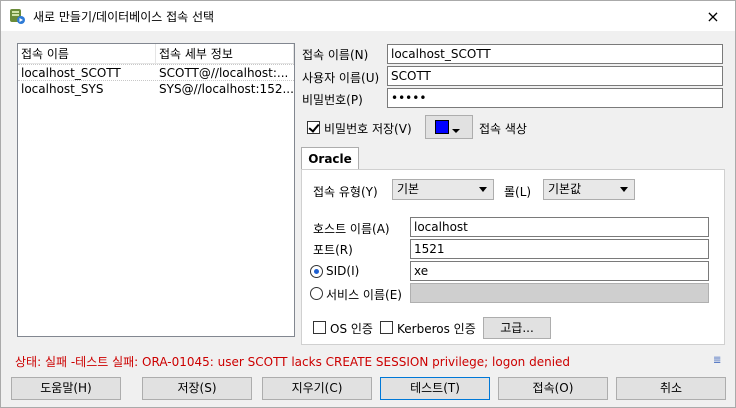  What do you see at coordinates (319, 327) in the screenshot?
I see `os-auth-checkbox` at bounding box center [319, 327].